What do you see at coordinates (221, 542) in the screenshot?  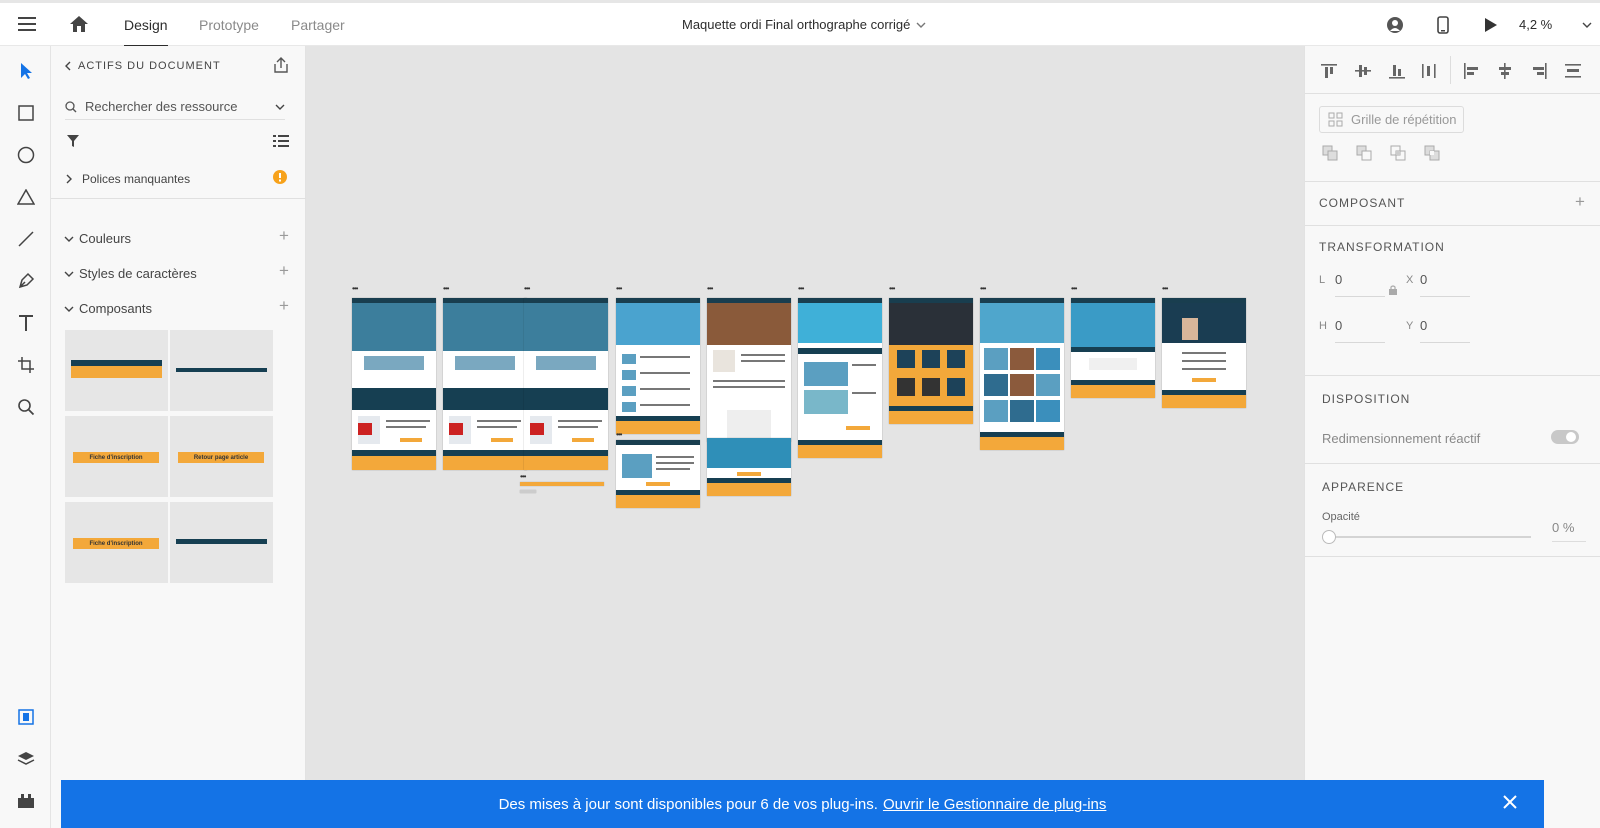 I see `component-bar-thumb` at bounding box center [221, 542].